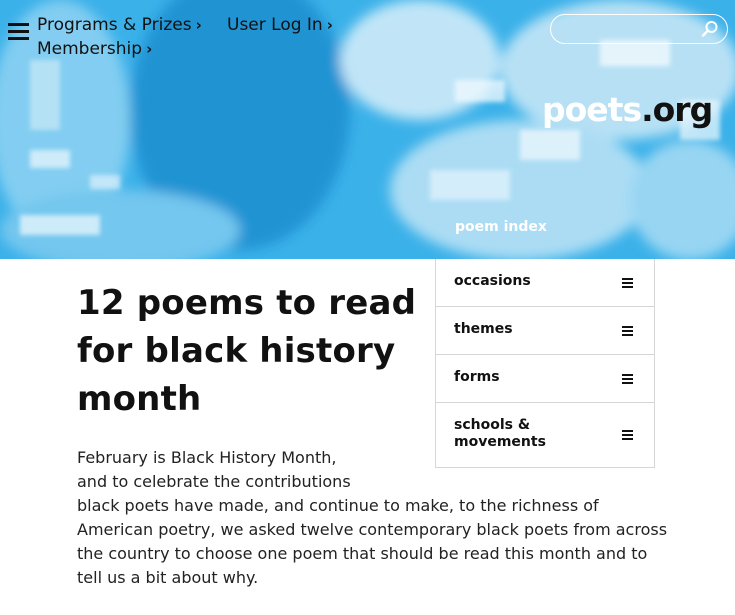  I want to click on search-input, so click(630, 30).